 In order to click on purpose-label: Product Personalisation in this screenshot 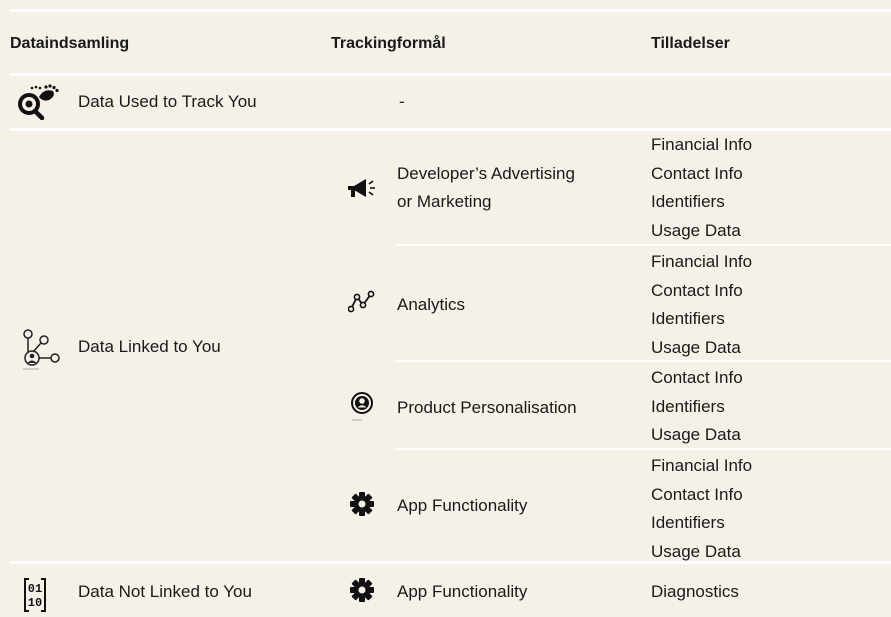, I will do `click(487, 407)`.